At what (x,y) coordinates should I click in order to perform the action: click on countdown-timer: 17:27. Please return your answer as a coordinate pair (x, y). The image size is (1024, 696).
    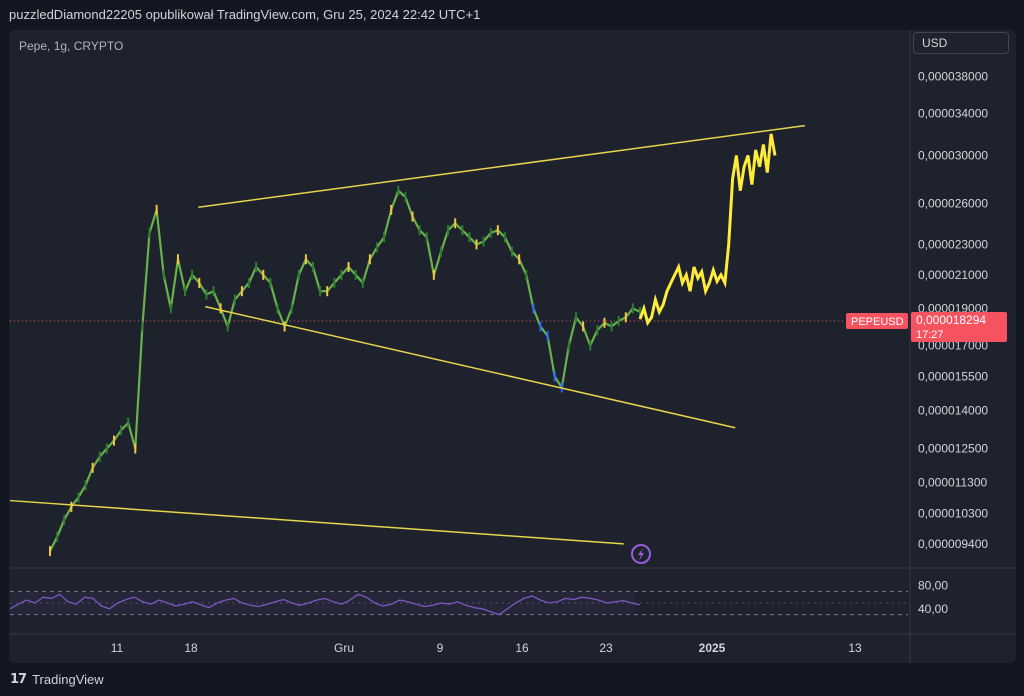
    Looking at the image, I should click on (930, 335).